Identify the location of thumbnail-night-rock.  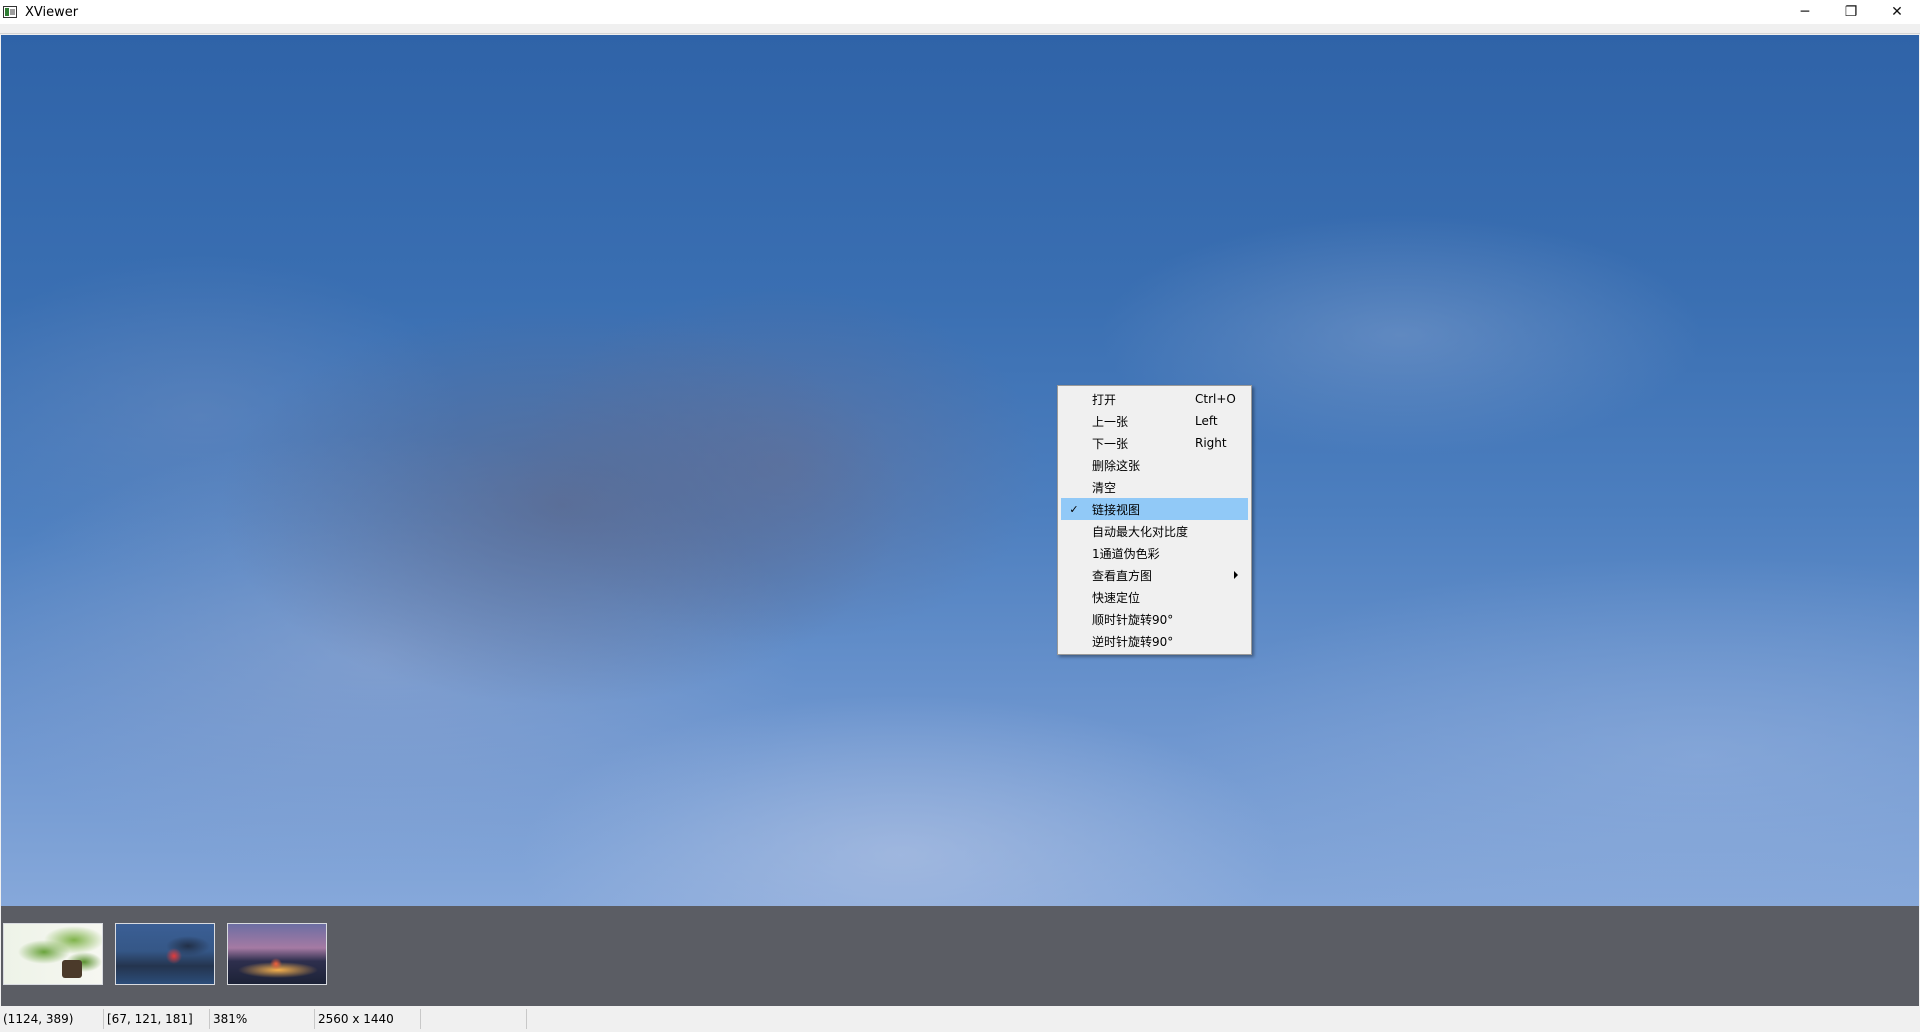
(165, 954).